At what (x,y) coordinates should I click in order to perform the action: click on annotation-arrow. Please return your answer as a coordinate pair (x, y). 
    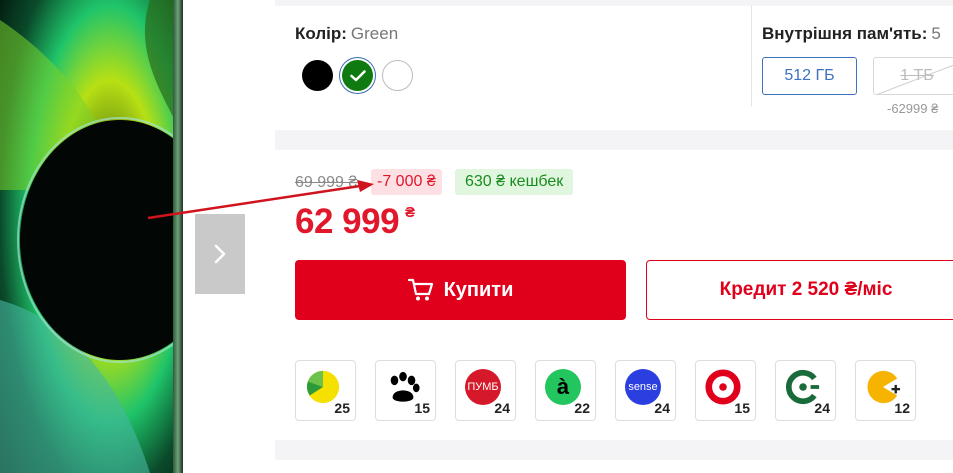
    Looking at the image, I should click on (260, 200).